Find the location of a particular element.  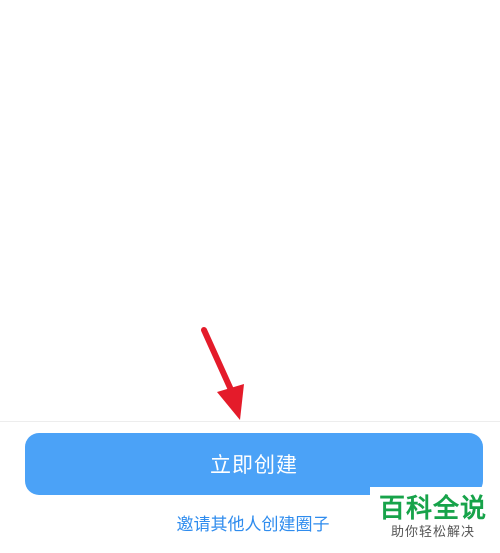

watermark-title: 百科全说 is located at coordinates (432, 509).